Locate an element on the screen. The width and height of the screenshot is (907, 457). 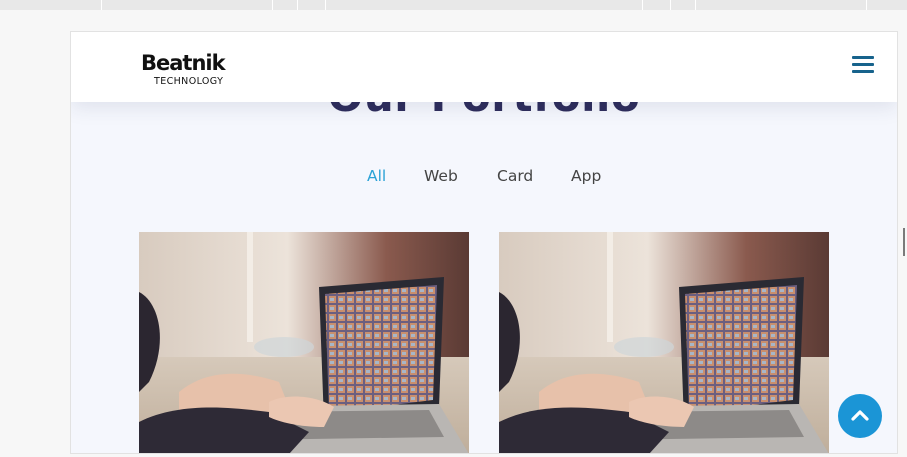
scroll-to-top-button is located at coordinates (860, 416).